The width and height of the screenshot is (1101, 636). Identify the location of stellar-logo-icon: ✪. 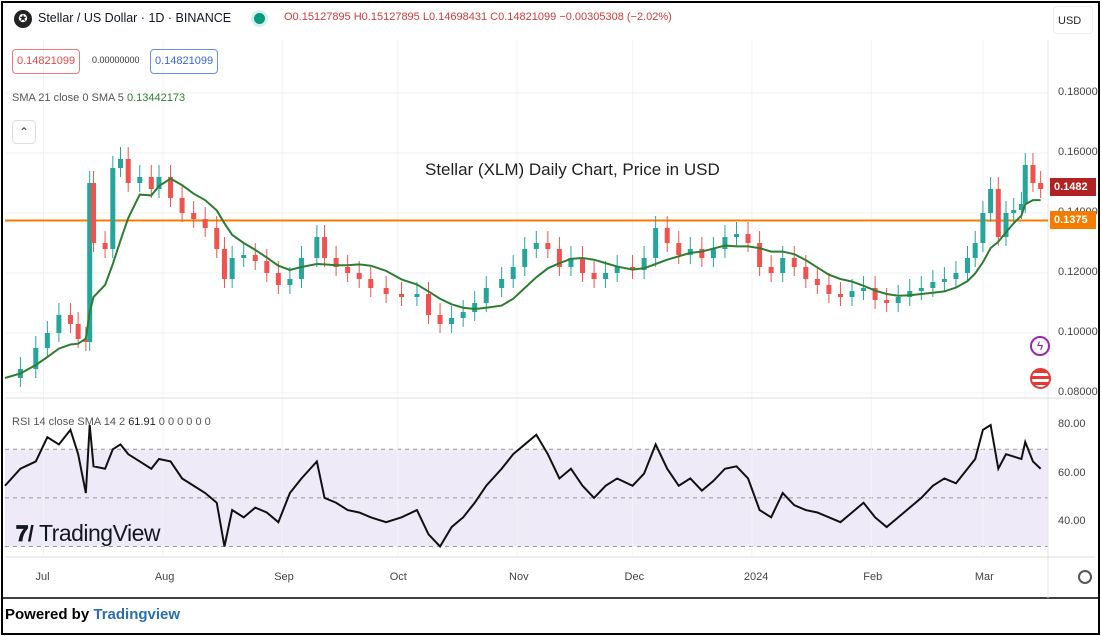
(23, 19).